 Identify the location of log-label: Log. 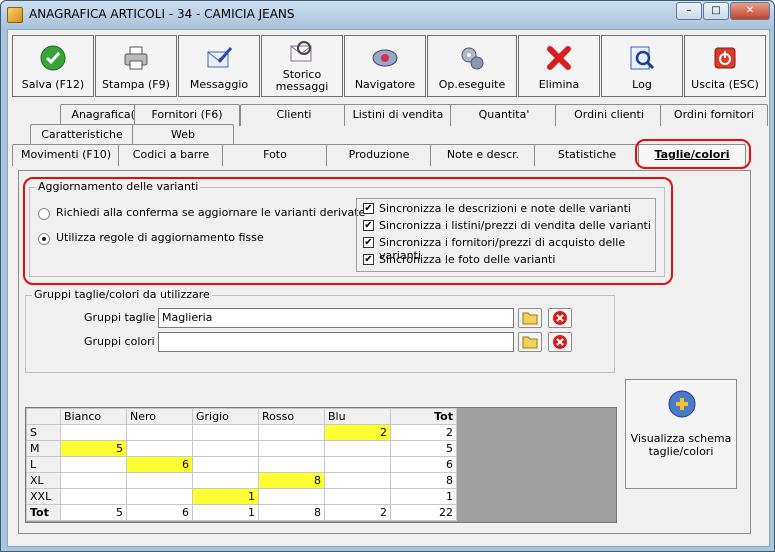
(642, 84).